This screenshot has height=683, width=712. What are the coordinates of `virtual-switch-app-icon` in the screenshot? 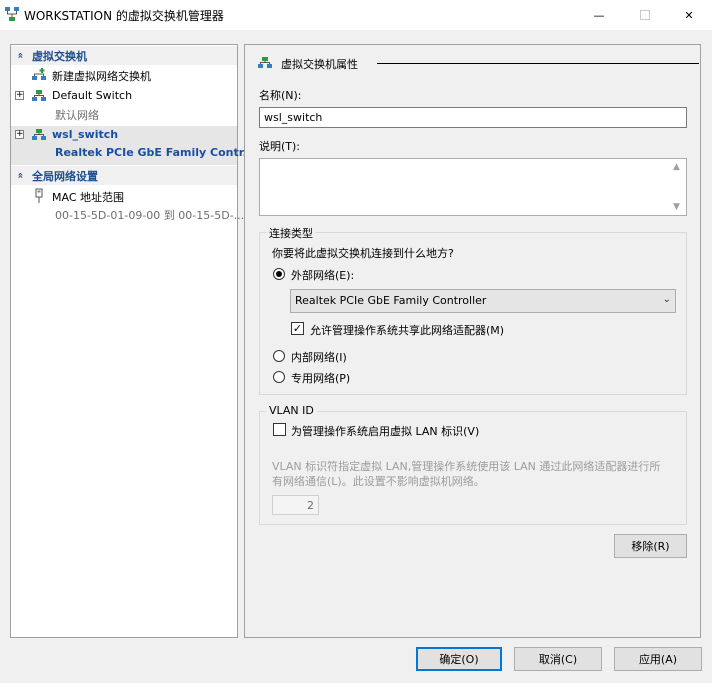 It's located at (12, 14).